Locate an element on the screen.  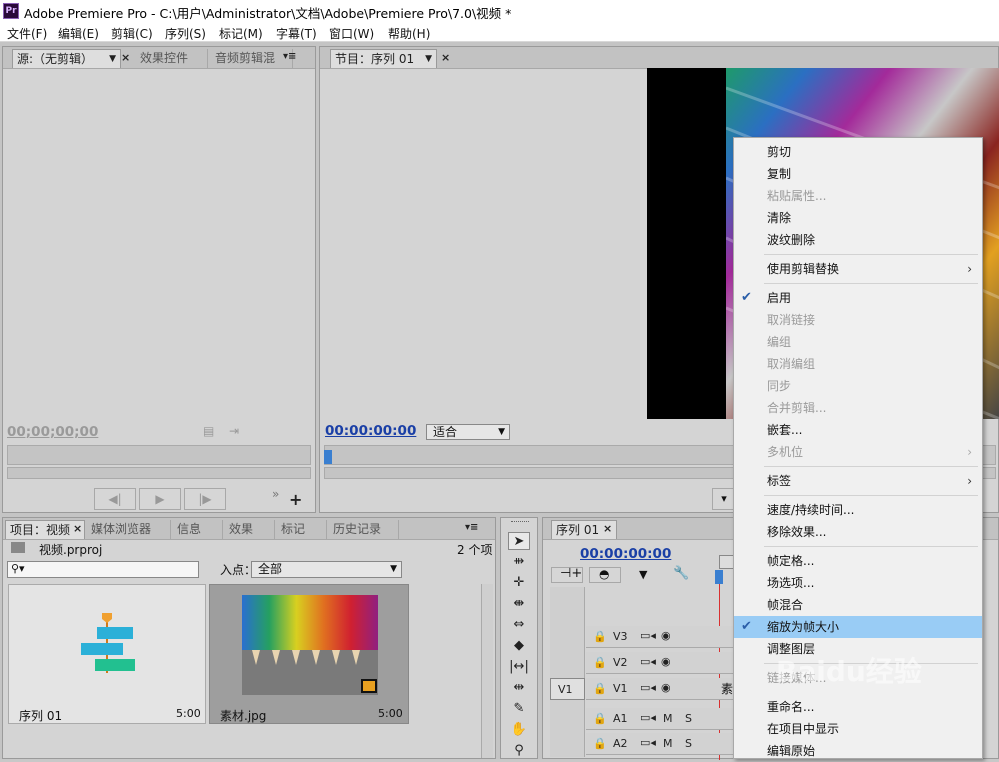
playhead-icon is located at coordinates (328, 457).